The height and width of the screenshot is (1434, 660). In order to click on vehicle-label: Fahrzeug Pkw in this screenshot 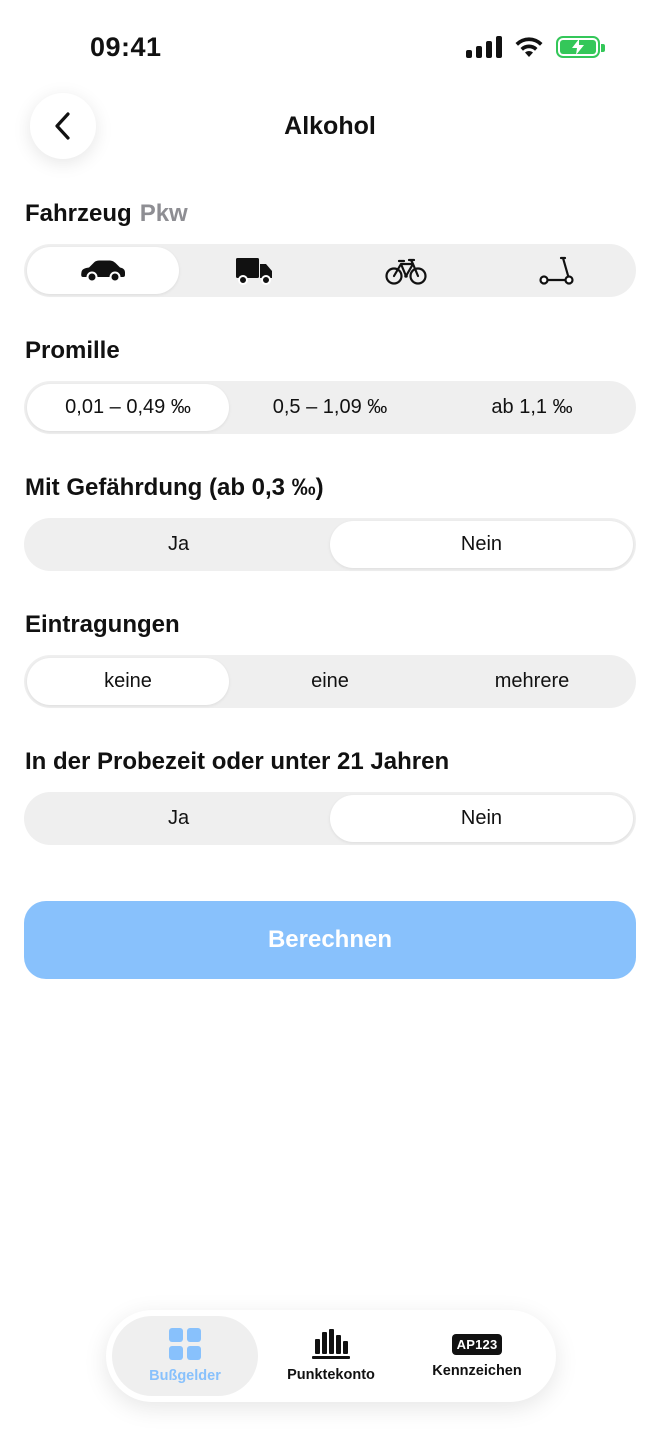, I will do `click(106, 214)`.